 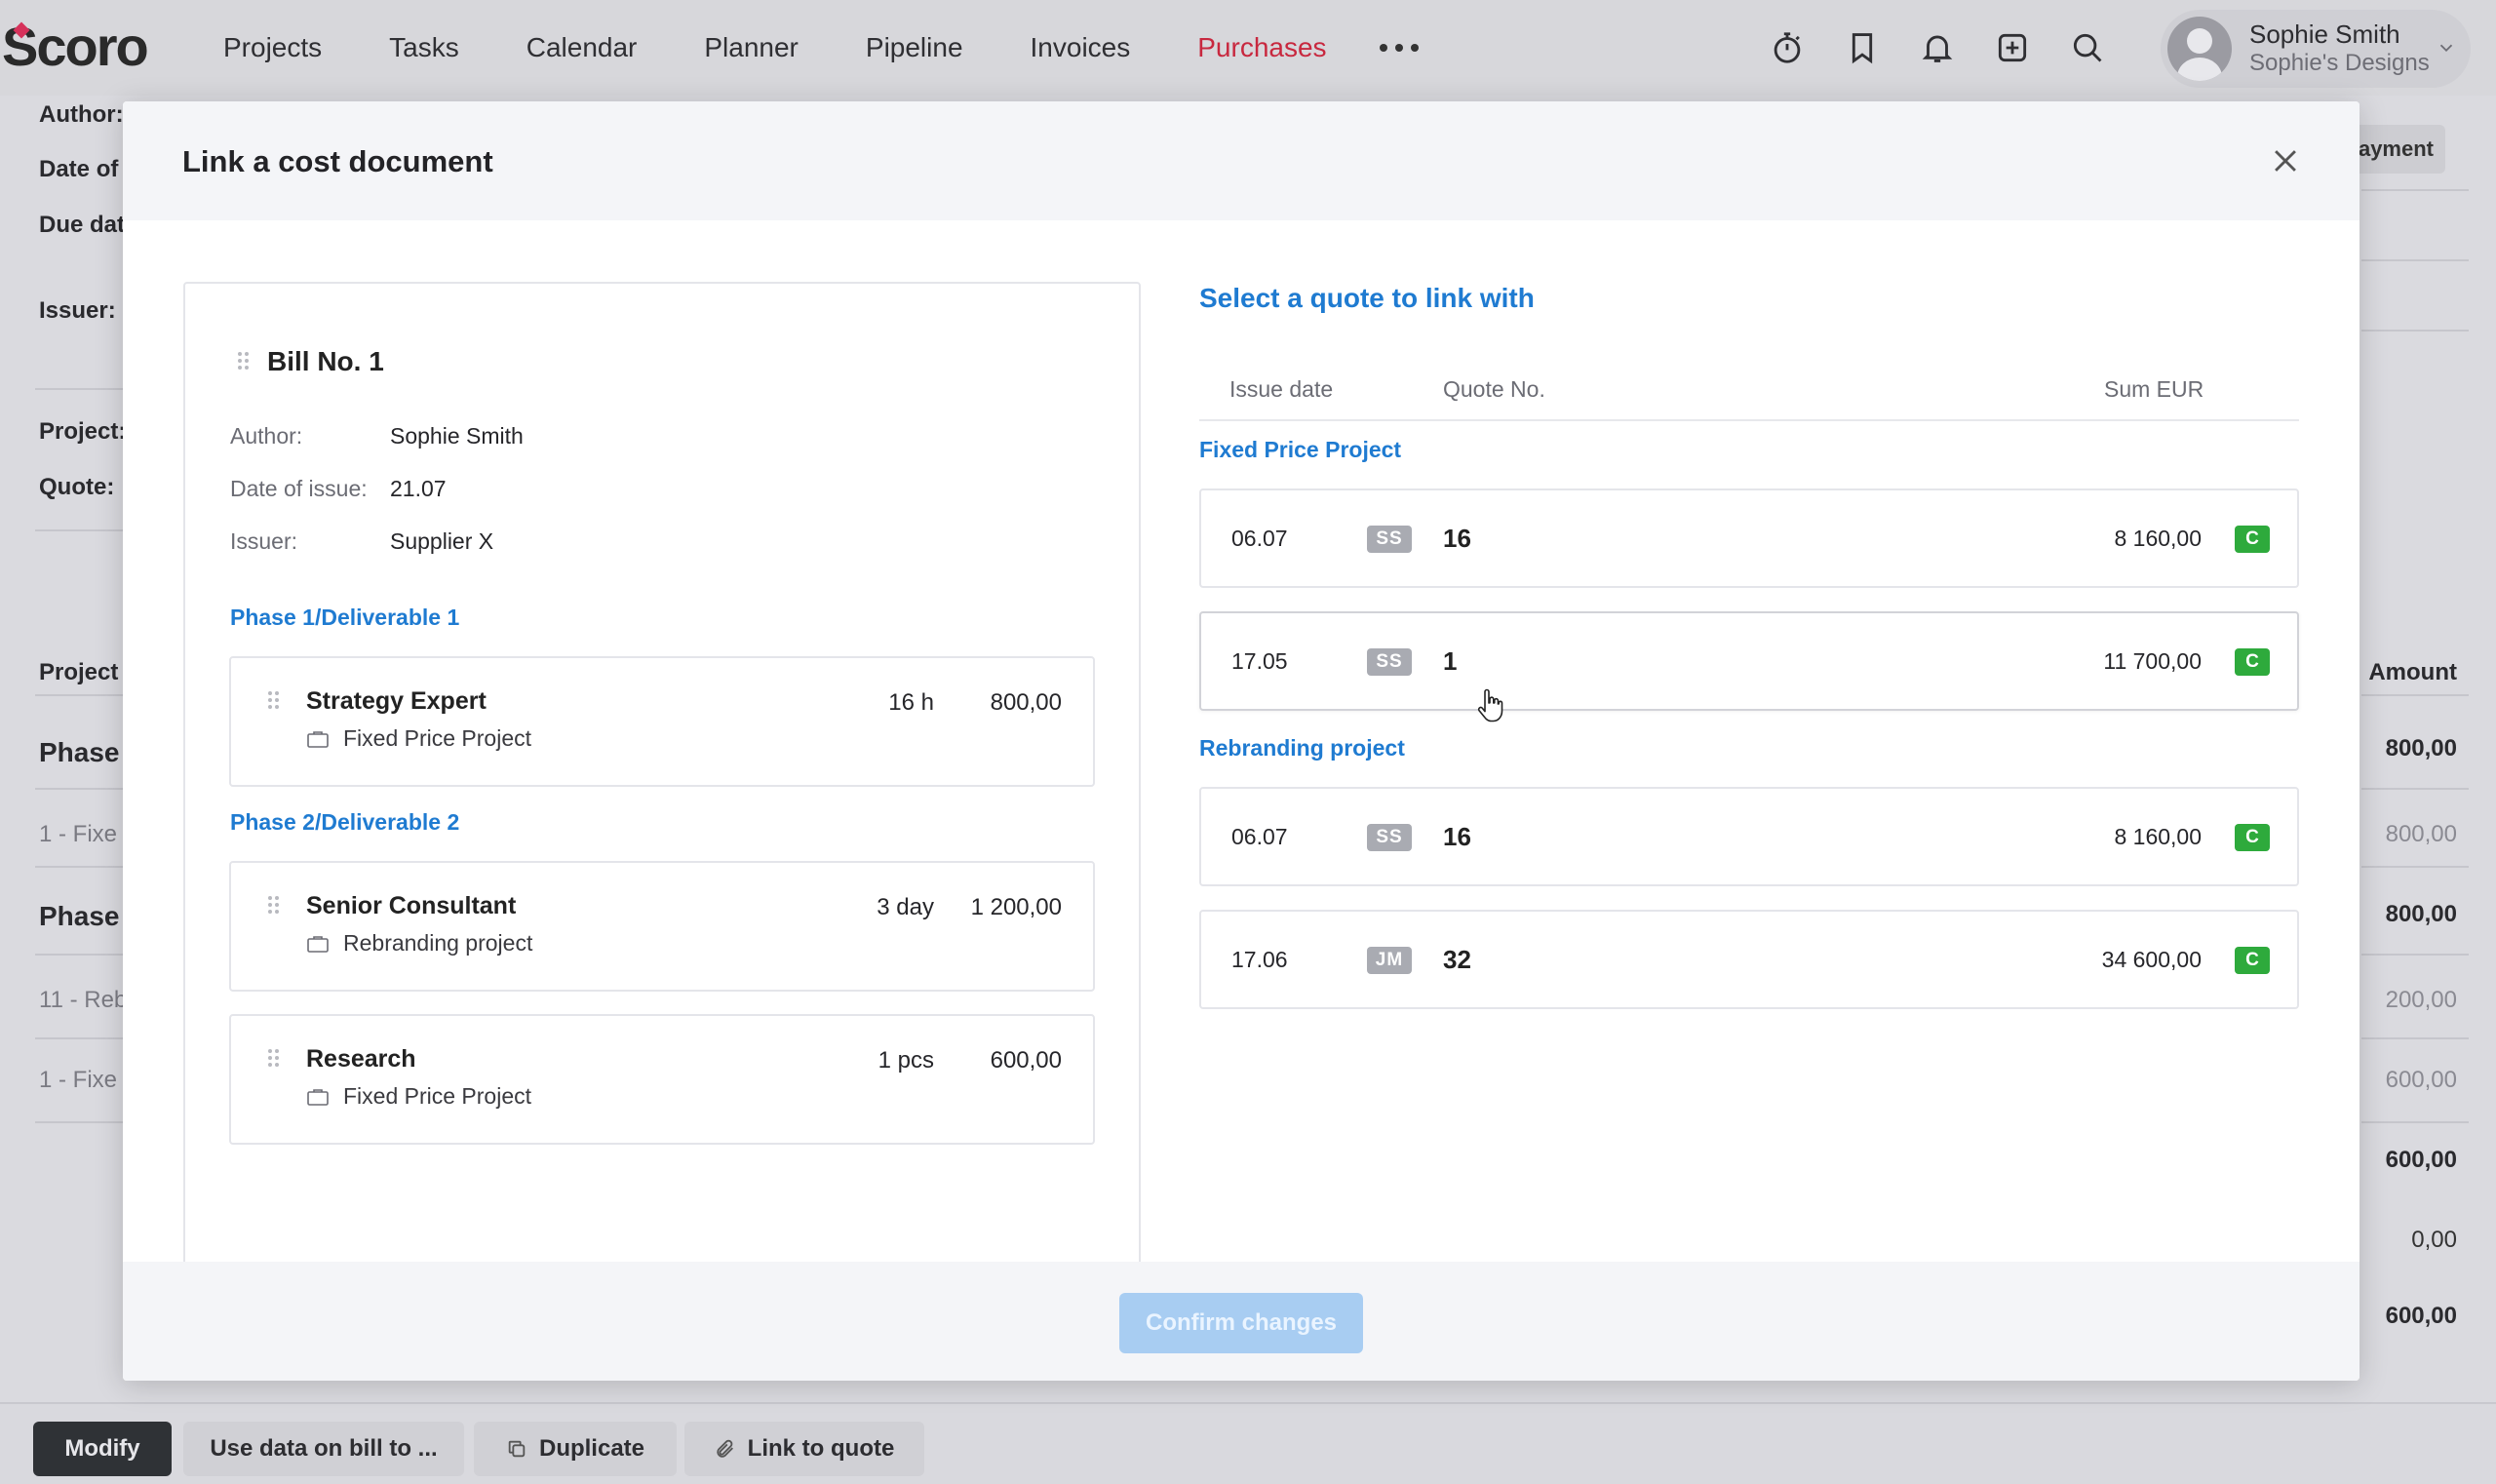 I want to click on bg-quote-label: Quote:, so click(x=77, y=487).